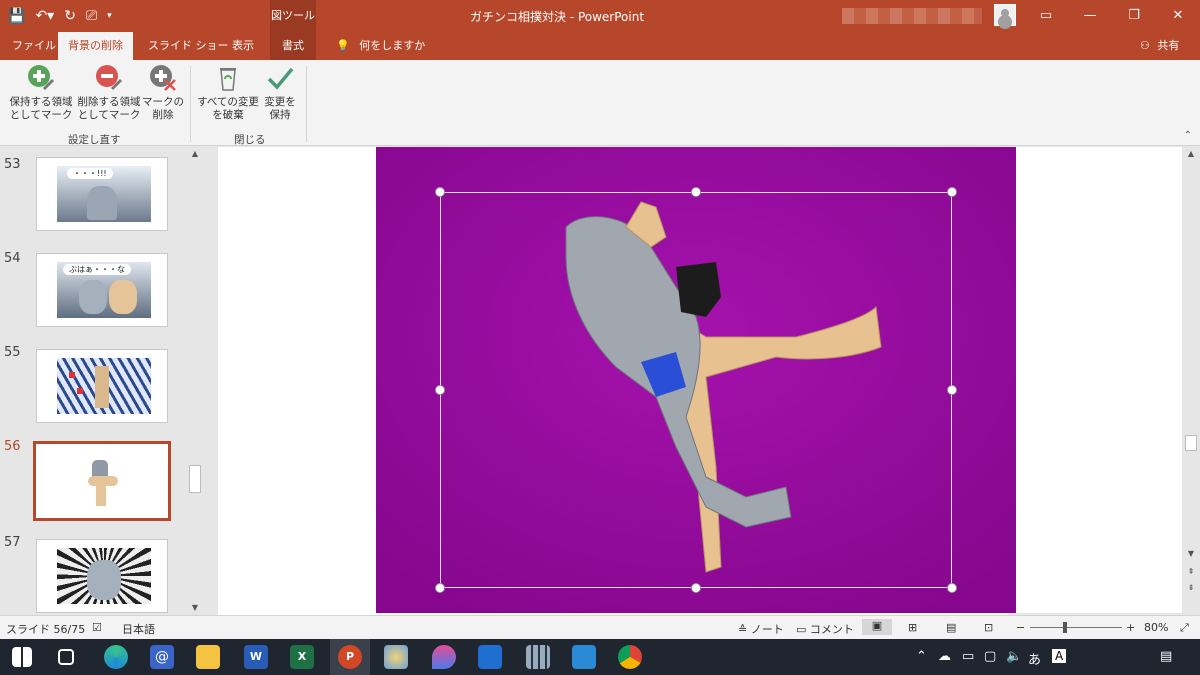  What do you see at coordinates (1191, 588) in the screenshot?
I see `next-slide-icon: ⇟` at bounding box center [1191, 588].